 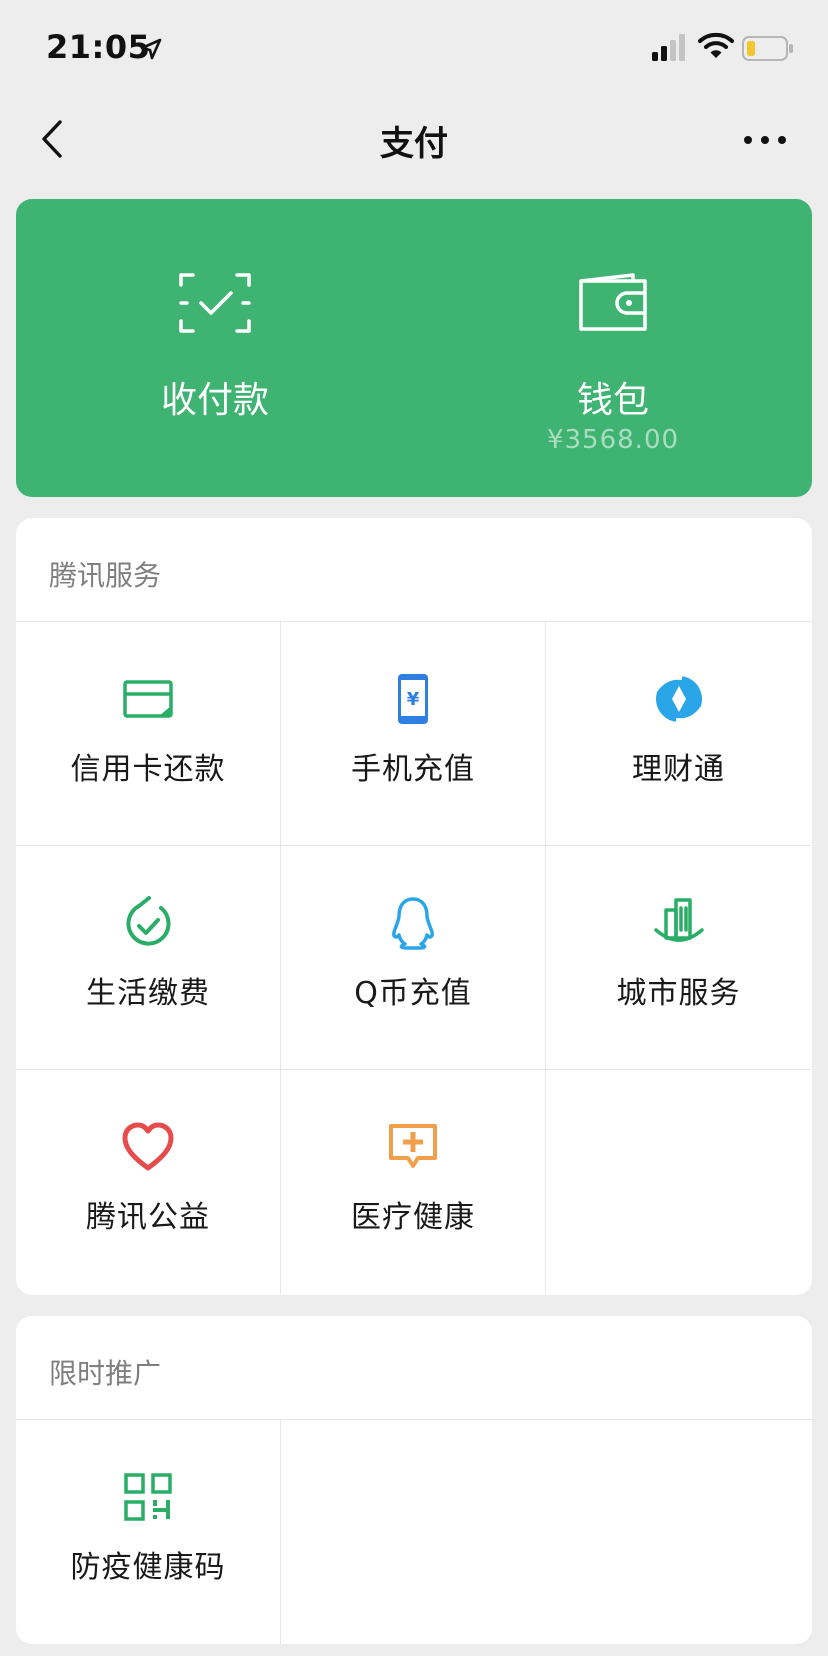 I want to click on status-bar: 21:05, so click(x=414, y=48).